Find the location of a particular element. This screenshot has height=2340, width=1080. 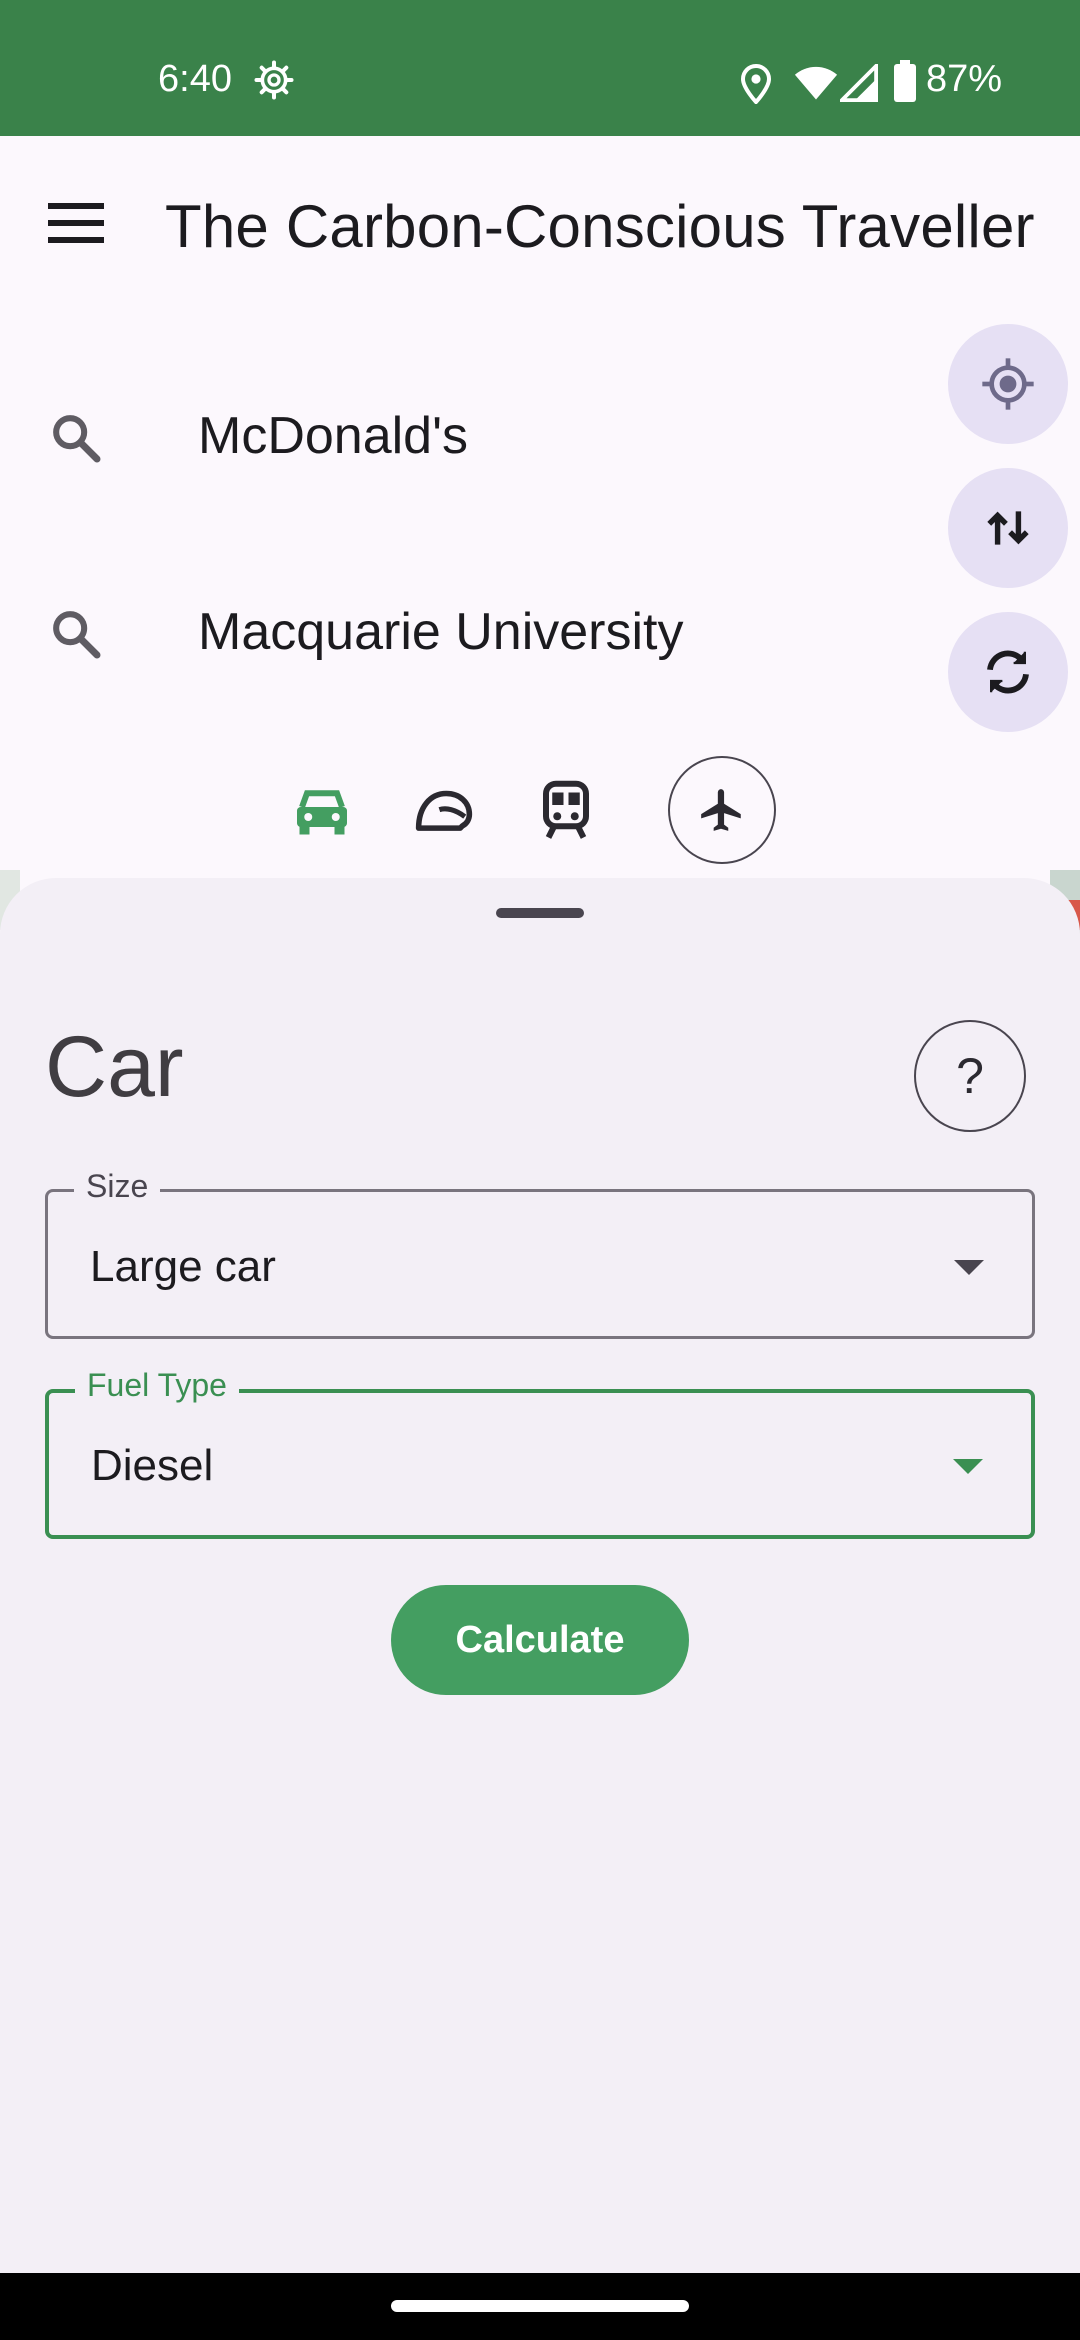

home-indicator is located at coordinates (540, 2306).